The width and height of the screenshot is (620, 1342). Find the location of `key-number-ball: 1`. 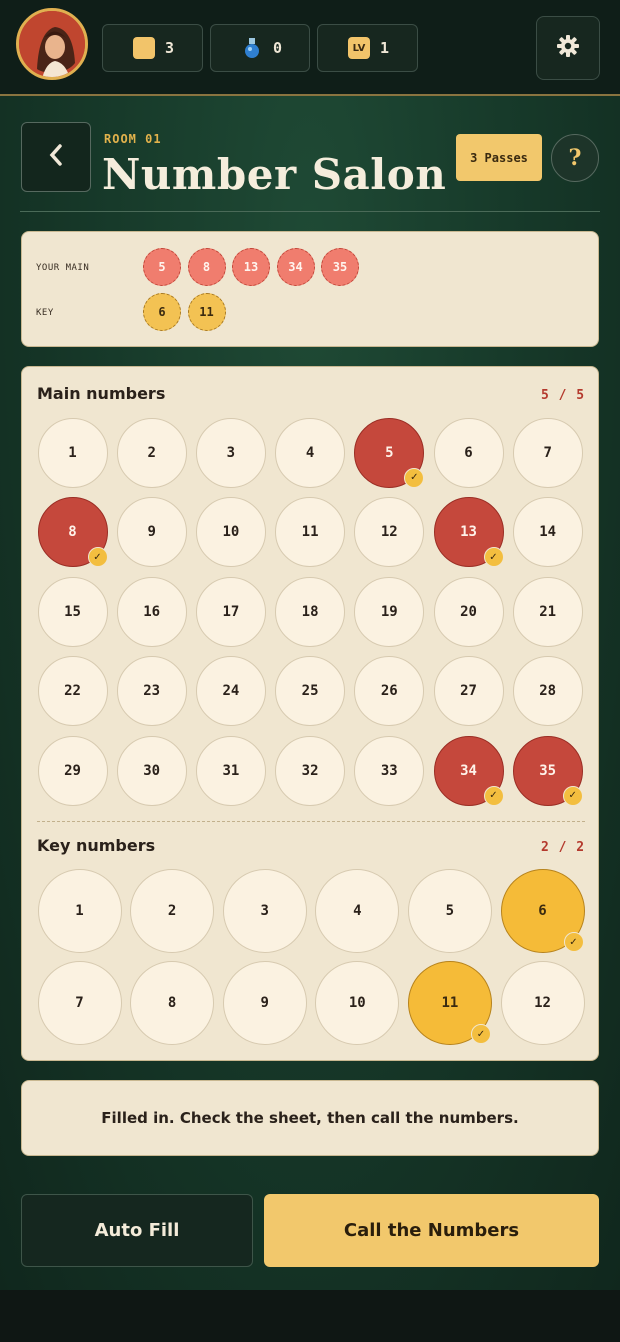

key-number-ball: 1 is located at coordinates (79, 911).